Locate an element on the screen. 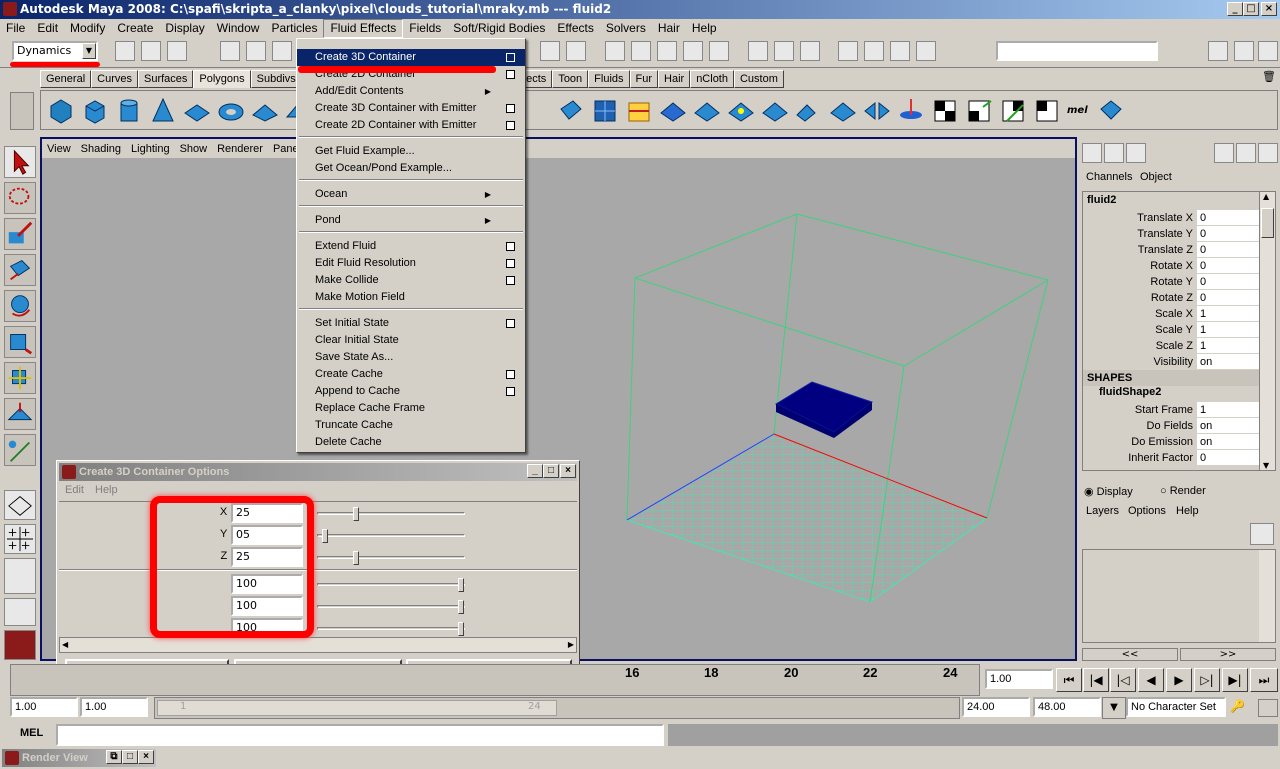 Image resolution: width=1280 pixels, height=769 pixels. new-scene-icon is located at coordinates (125, 51).